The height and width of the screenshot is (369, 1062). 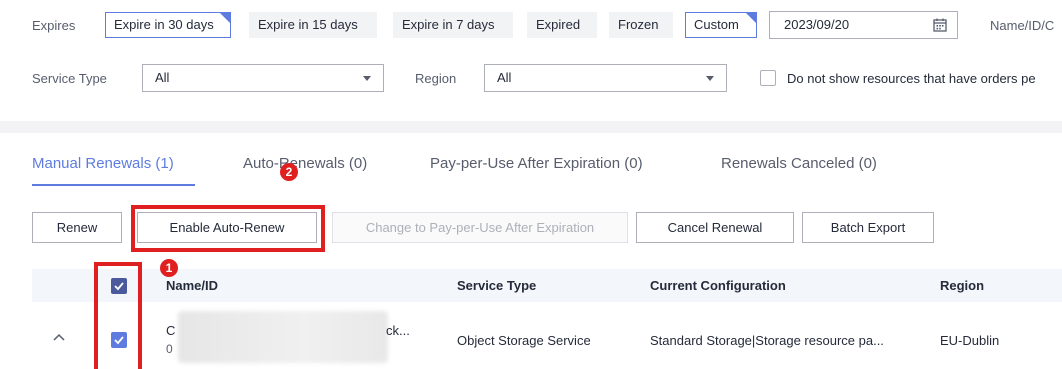 What do you see at coordinates (263, 78) in the screenshot?
I see `service-type-select: All` at bounding box center [263, 78].